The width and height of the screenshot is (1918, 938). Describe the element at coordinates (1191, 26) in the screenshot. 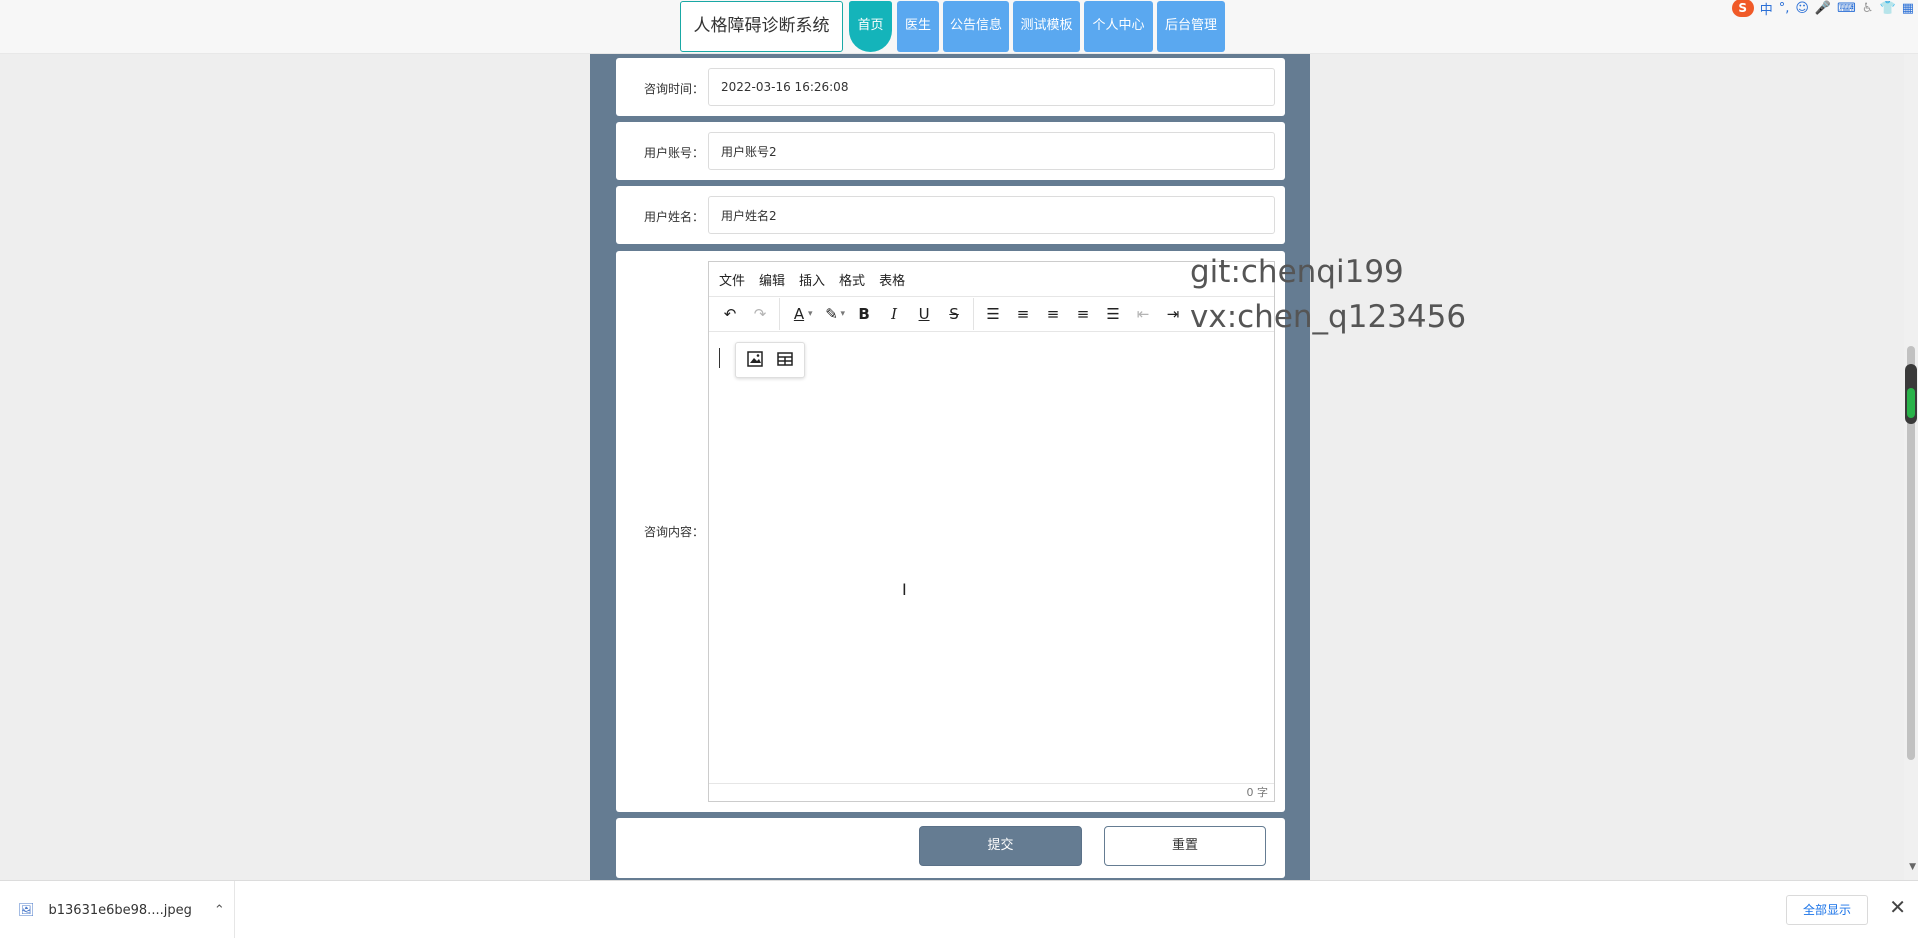

I see `nav-admin: 后台管理` at that location.